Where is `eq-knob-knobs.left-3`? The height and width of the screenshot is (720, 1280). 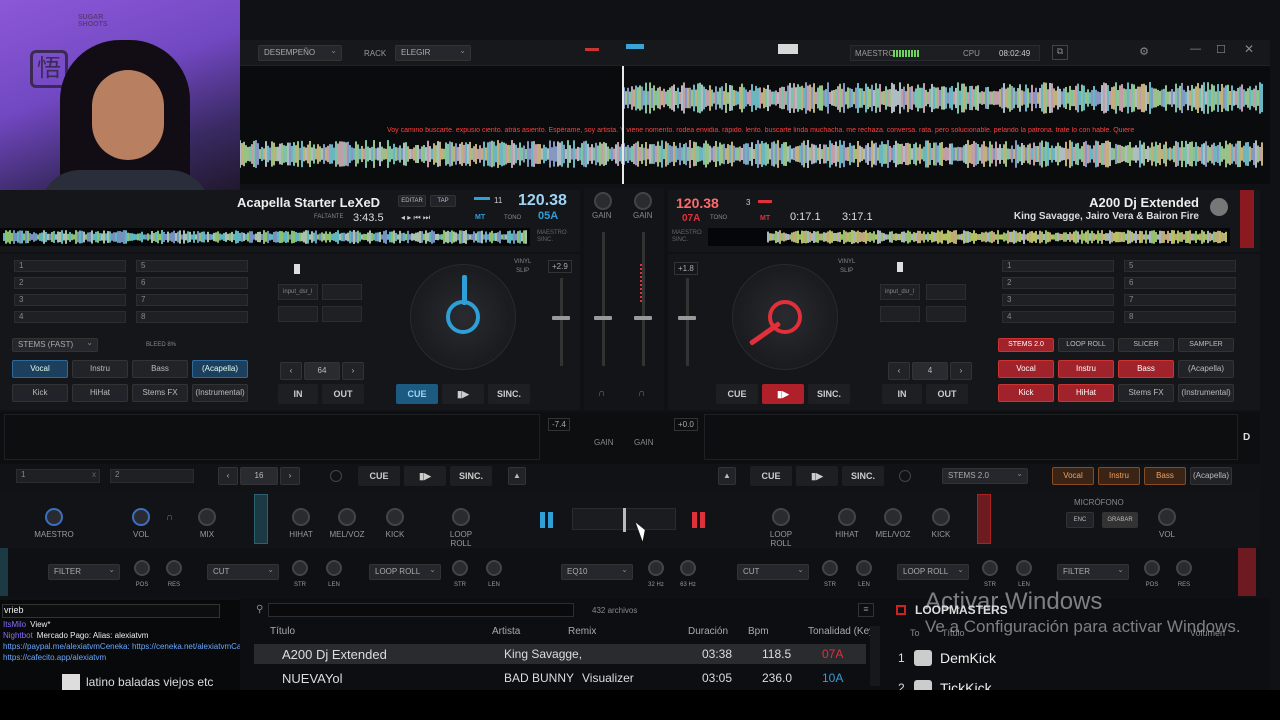 eq-knob-knobs.left-3 is located at coordinates (461, 517).